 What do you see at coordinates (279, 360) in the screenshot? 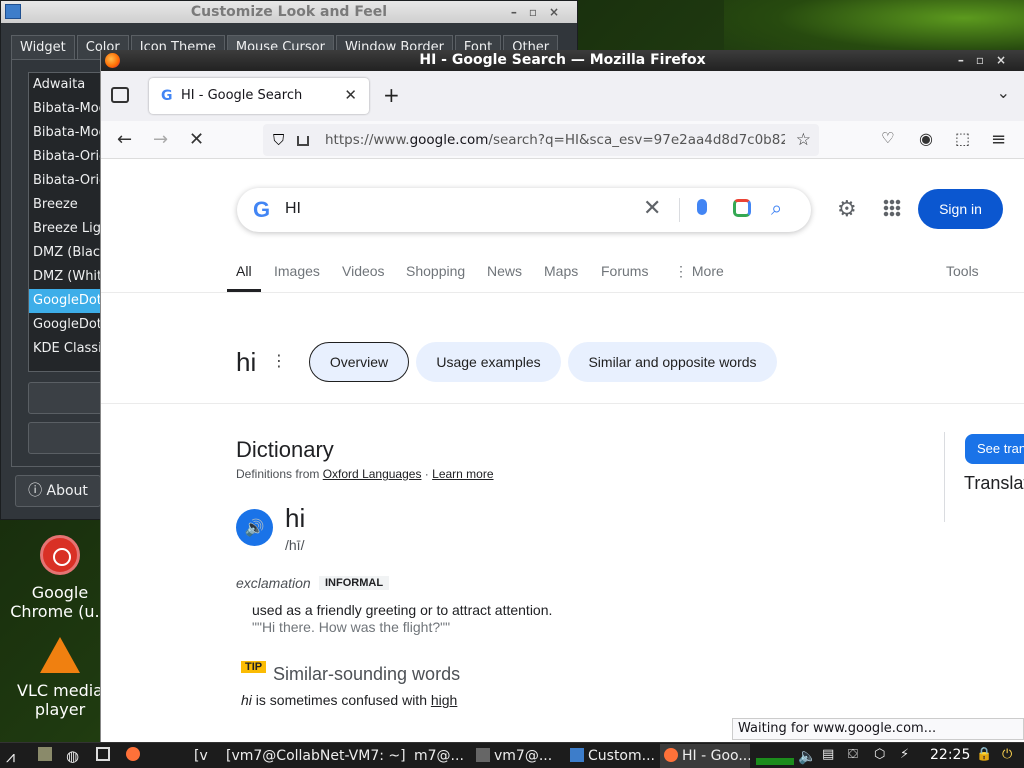
I see `more-options-icon: ⋮` at bounding box center [279, 360].